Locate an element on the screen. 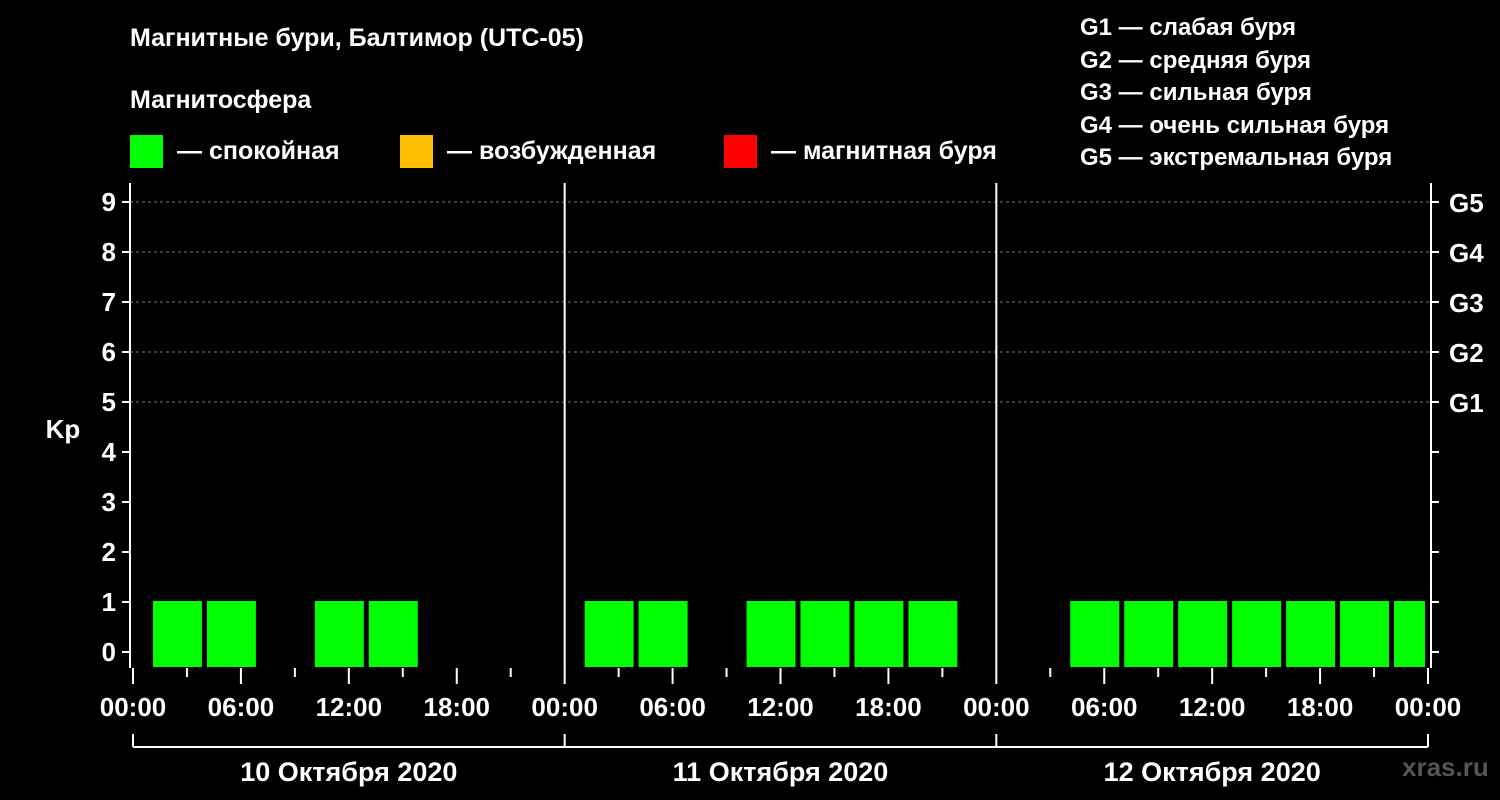 The width and height of the screenshot is (1500, 800). y-tick-label: 1 is located at coordinates (109, 602).